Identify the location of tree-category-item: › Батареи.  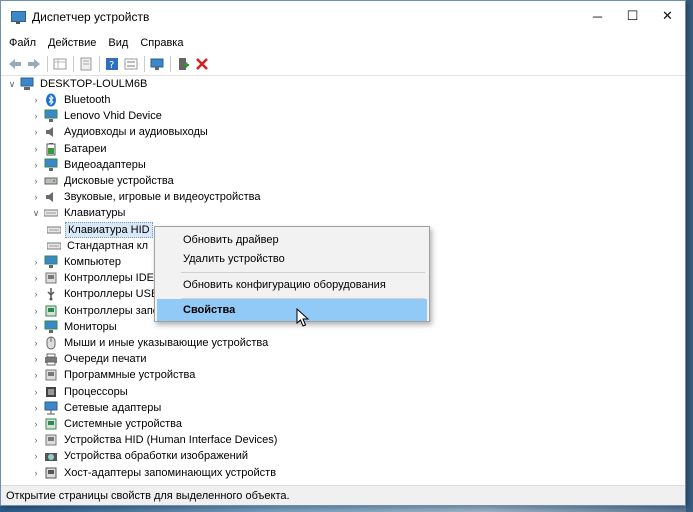
(70, 149).